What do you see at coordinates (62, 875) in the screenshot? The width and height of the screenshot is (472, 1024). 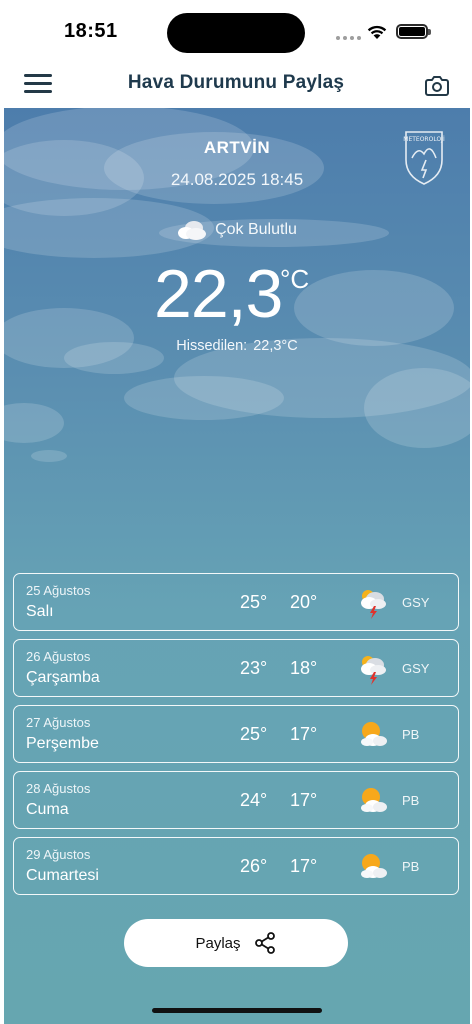 I see `forecast-day: Cumartesi` at bounding box center [62, 875].